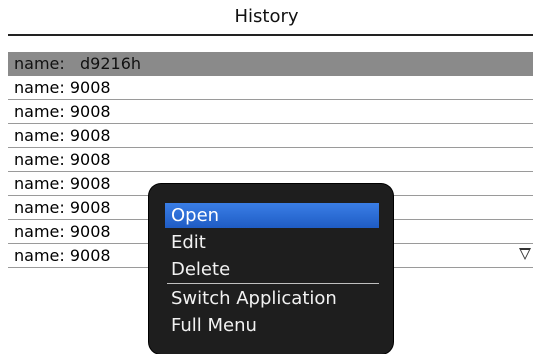  I want to click on down-triangle-icon, so click(525, 254).